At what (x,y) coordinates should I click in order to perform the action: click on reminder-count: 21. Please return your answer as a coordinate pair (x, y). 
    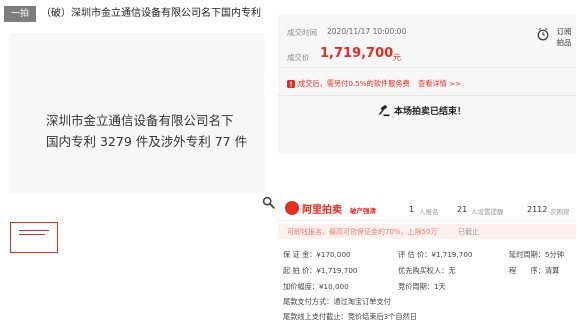
    Looking at the image, I should click on (462, 209).